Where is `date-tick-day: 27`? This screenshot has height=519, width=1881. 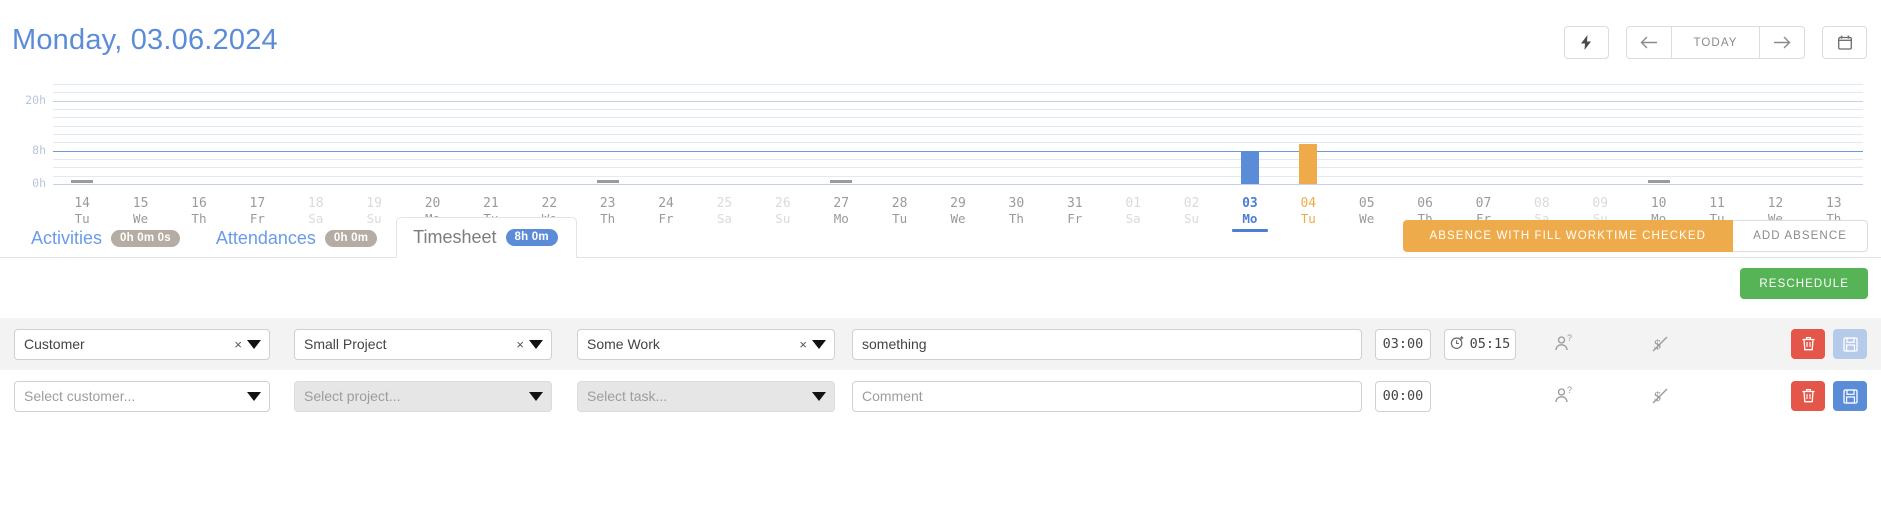 date-tick-day: 27 is located at coordinates (841, 203).